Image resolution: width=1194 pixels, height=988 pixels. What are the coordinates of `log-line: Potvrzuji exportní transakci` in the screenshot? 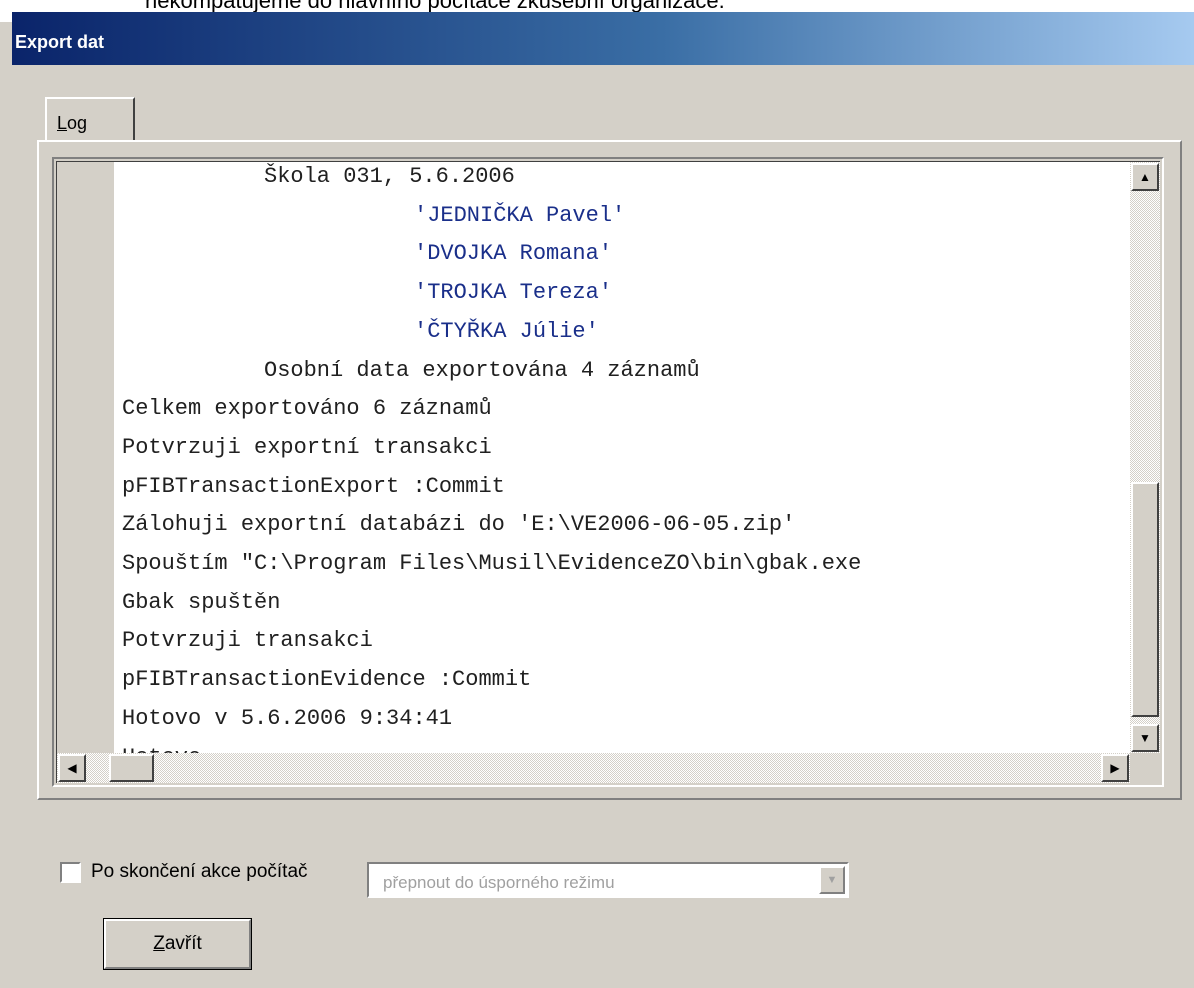 It's located at (307, 447).